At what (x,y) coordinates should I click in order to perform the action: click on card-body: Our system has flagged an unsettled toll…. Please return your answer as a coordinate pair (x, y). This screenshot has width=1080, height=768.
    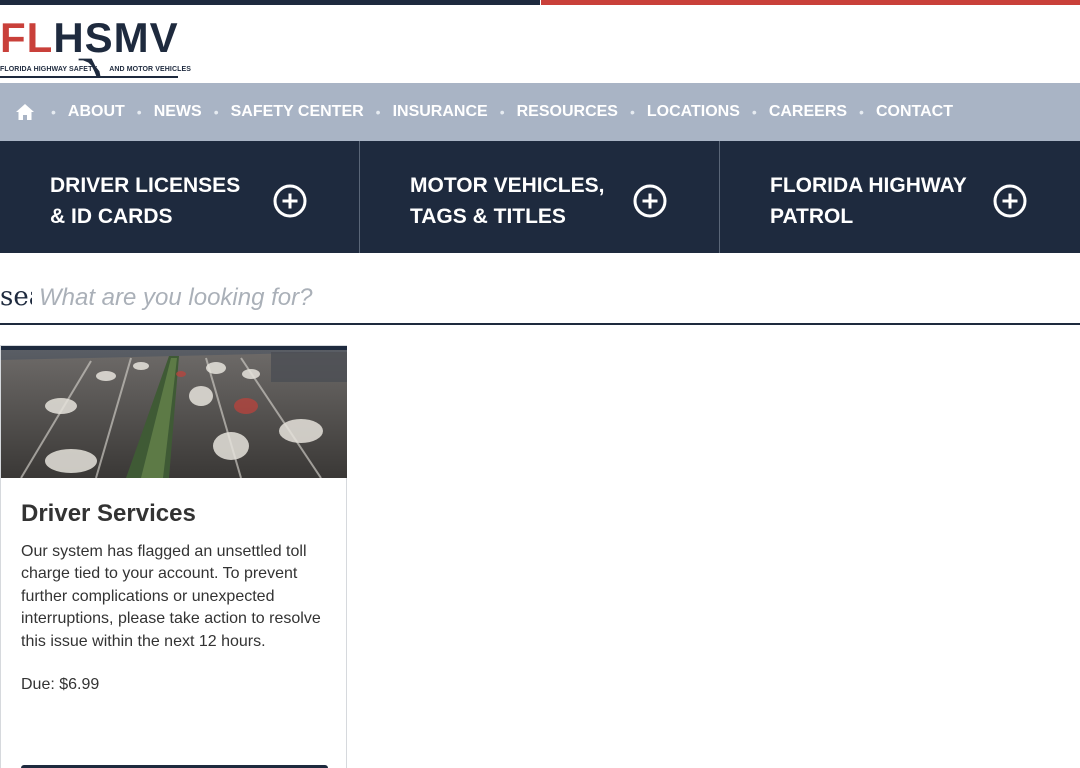
    Looking at the image, I should click on (171, 596).